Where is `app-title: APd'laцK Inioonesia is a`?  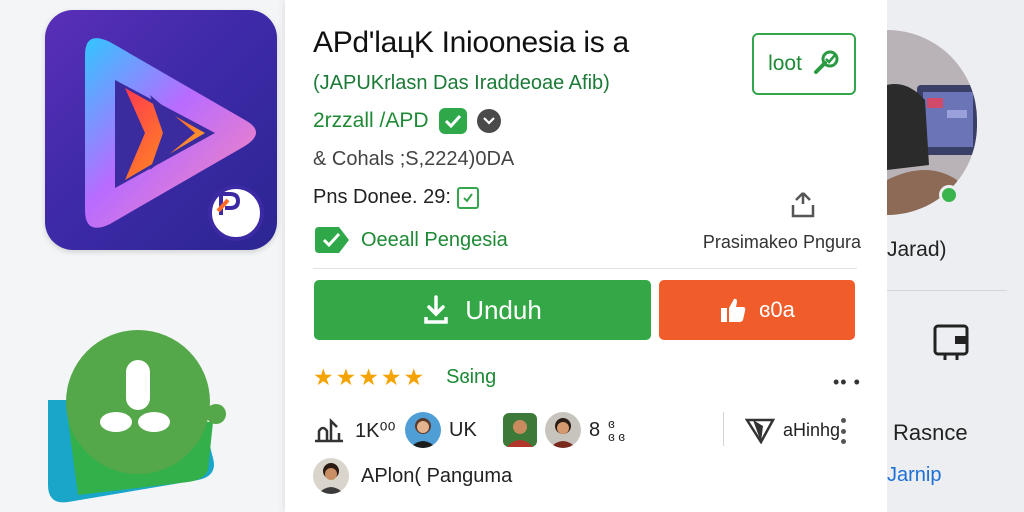 app-title: APd'laцK Inioonesia is a is located at coordinates (471, 42).